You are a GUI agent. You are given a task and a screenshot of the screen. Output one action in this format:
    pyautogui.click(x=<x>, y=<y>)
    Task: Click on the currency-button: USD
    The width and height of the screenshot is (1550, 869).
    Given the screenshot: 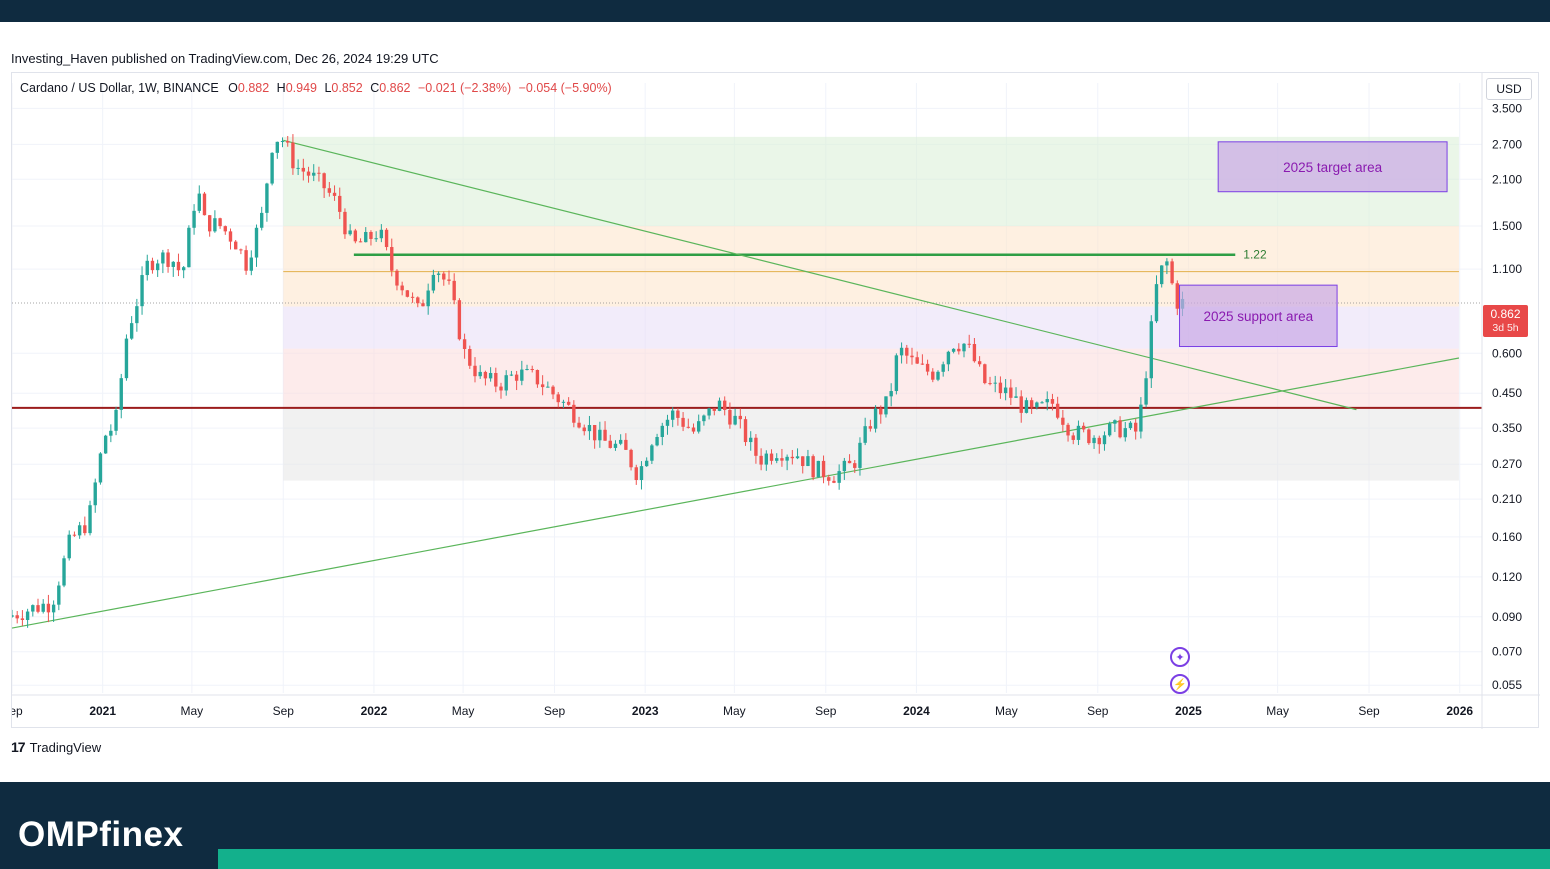 What is the action you would take?
    pyautogui.click(x=1509, y=89)
    